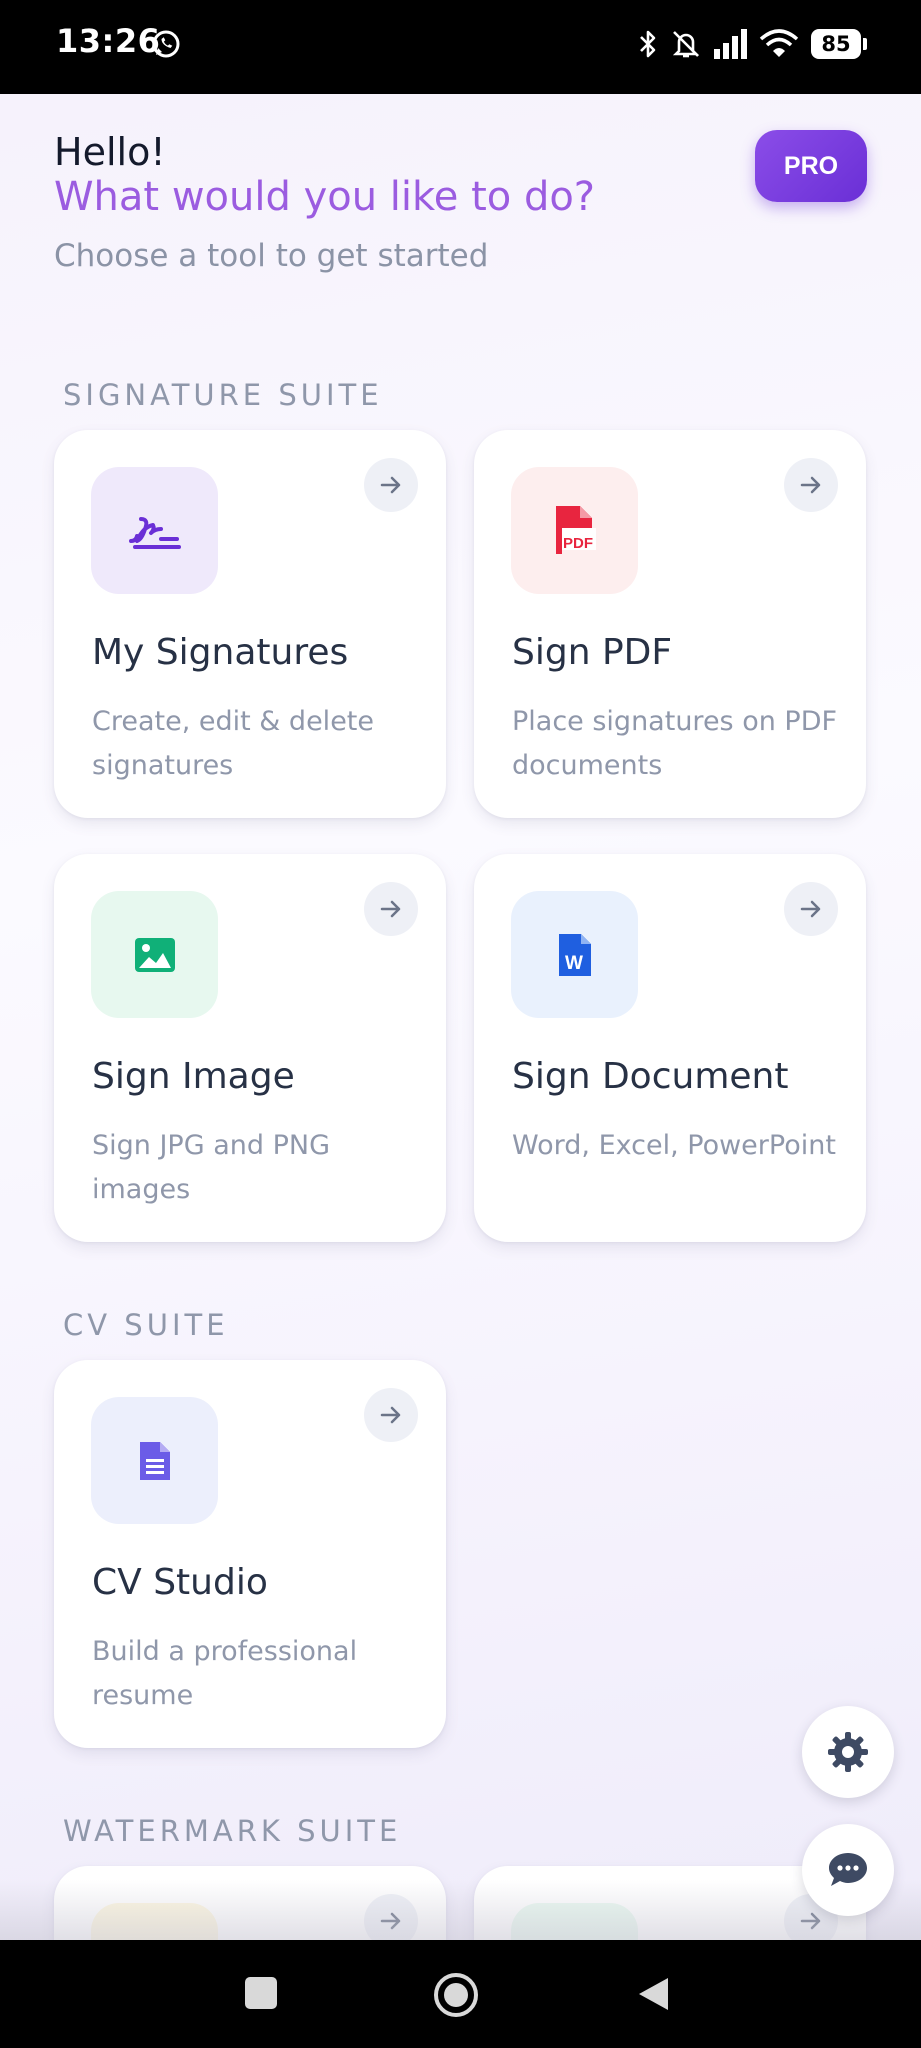 This screenshot has height=2048, width=921. I want to click on image-icon, so click(154, 954).